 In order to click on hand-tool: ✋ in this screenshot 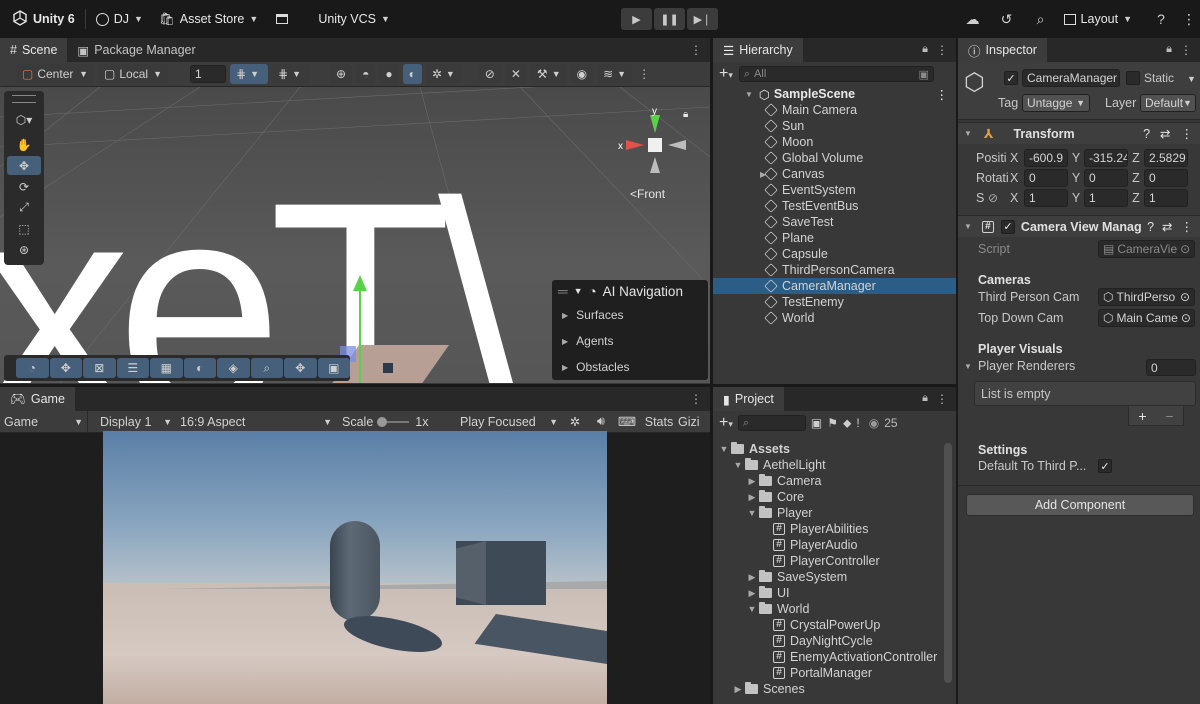, I will do `click(24, 144)`.